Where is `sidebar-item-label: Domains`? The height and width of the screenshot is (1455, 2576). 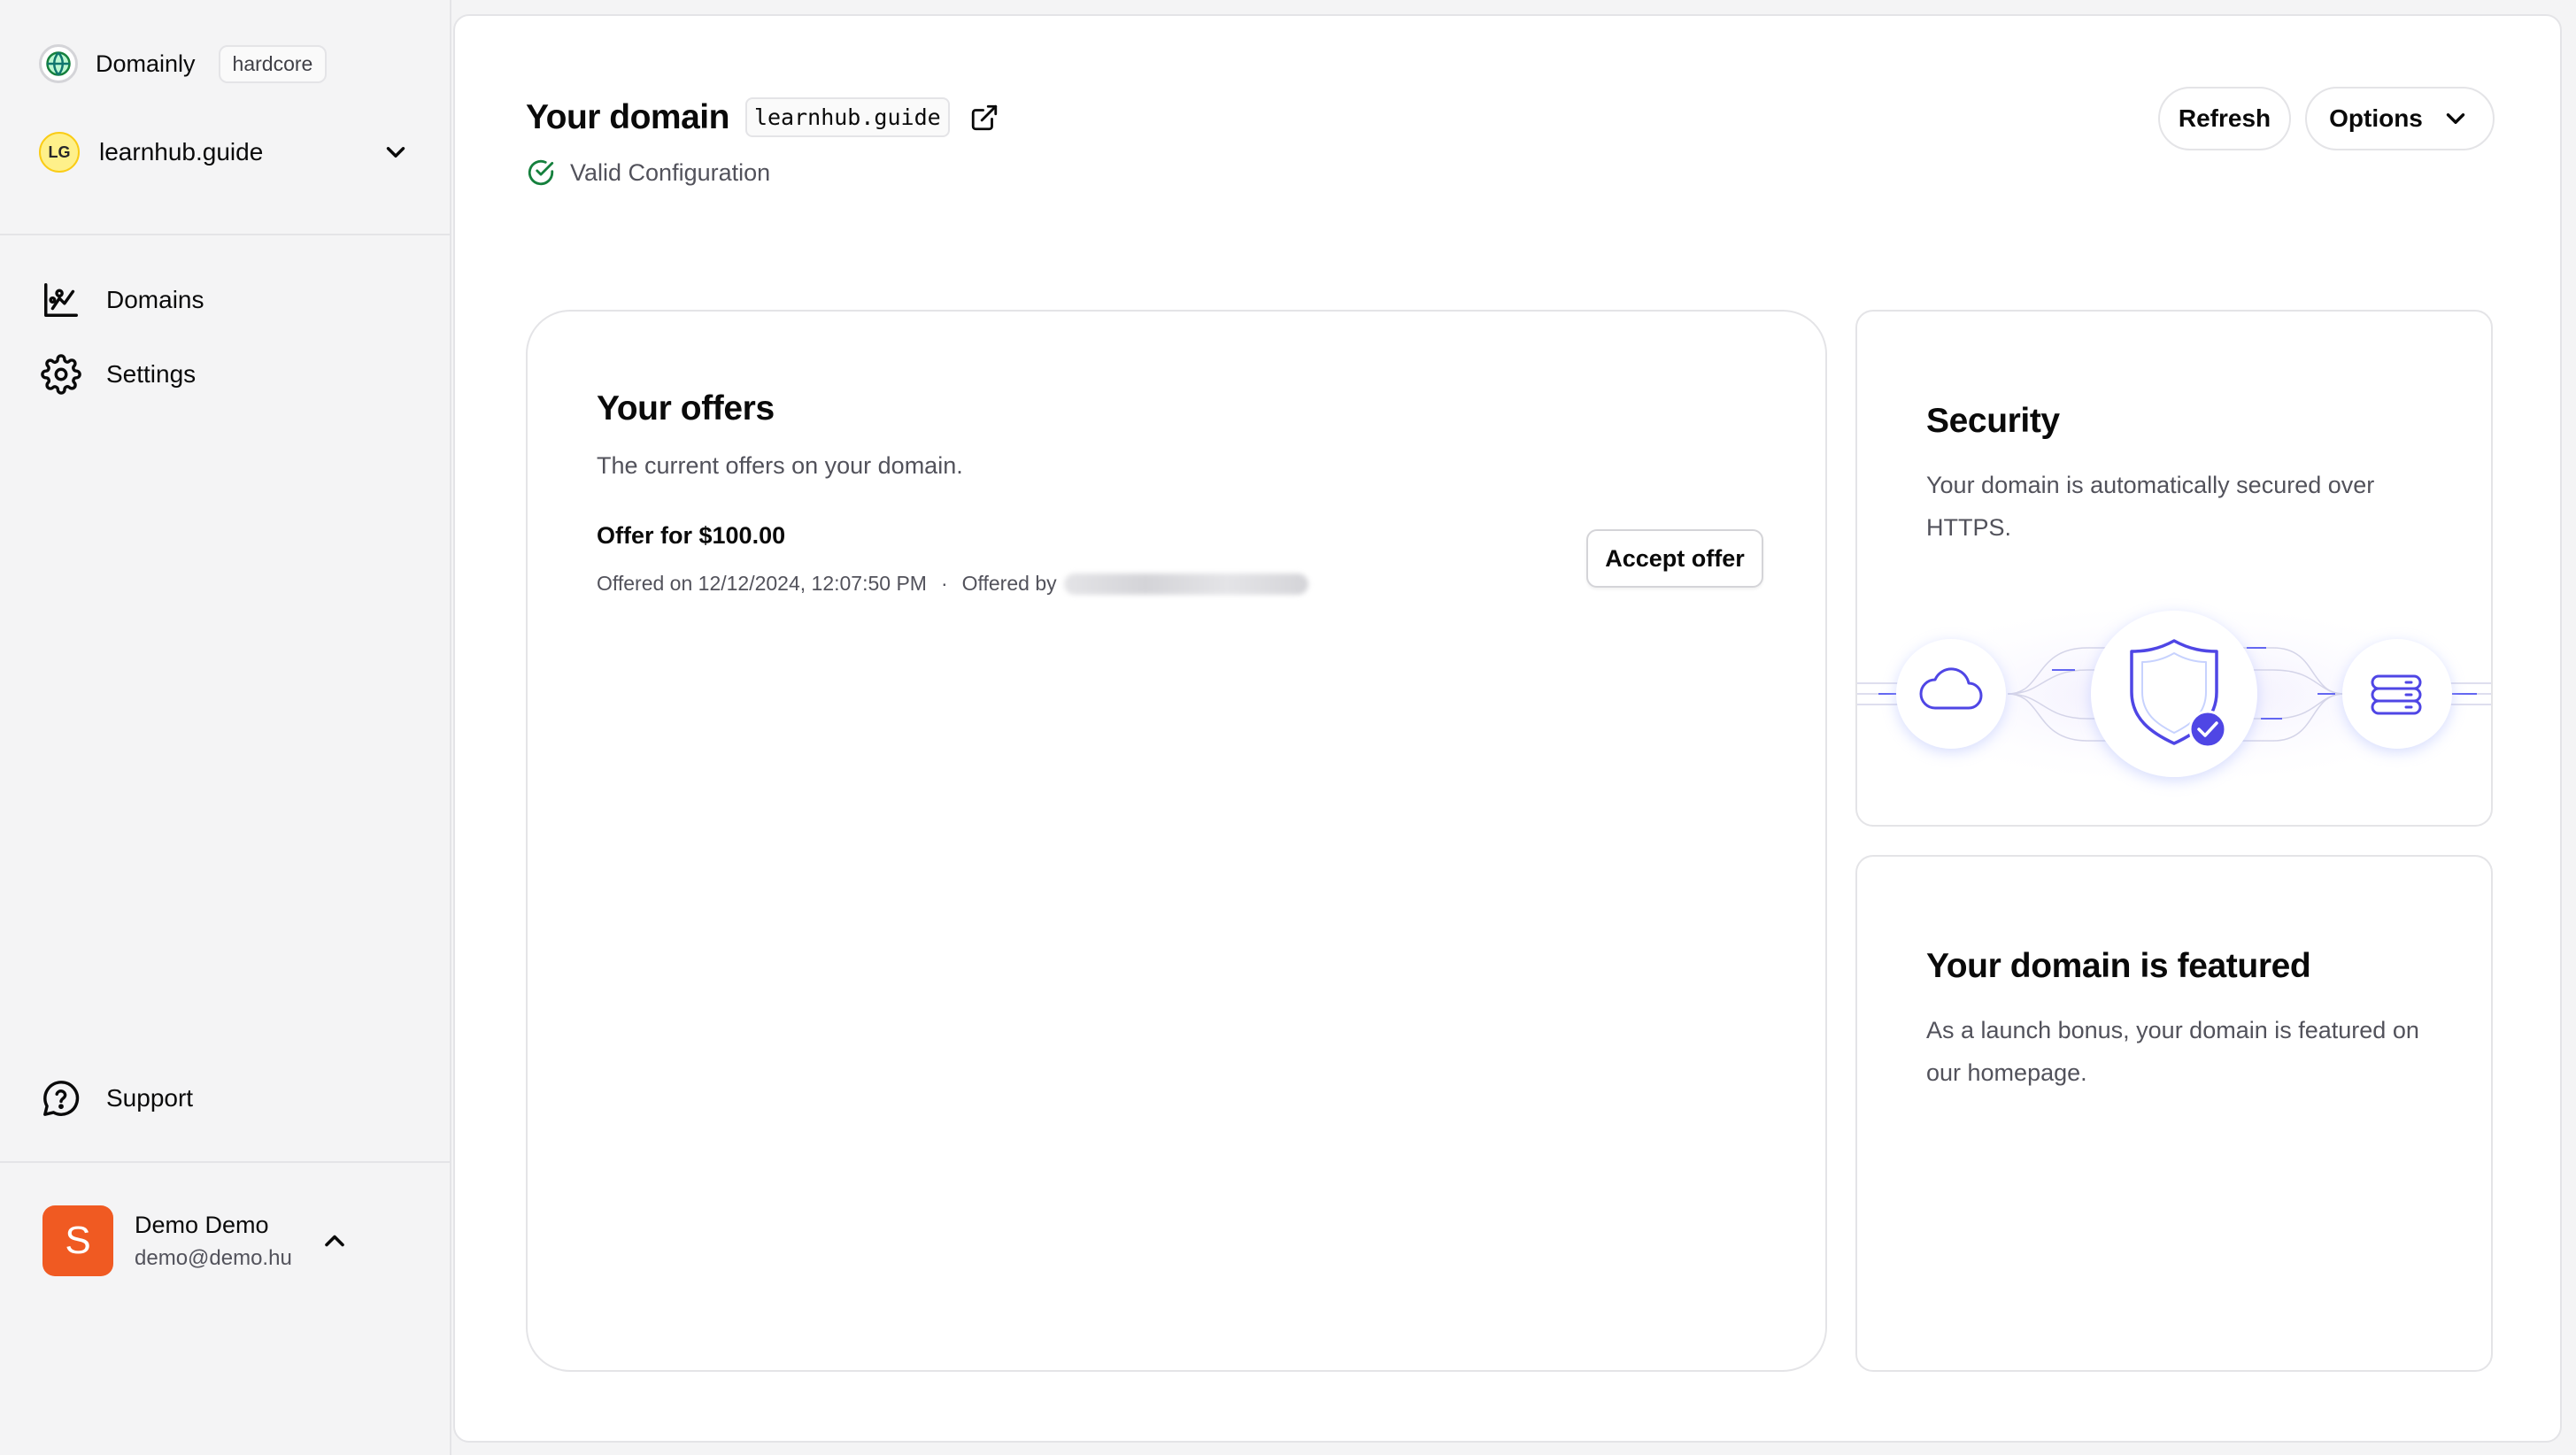
sidebar-item-label: Domains is located at coordinates (155, 299).